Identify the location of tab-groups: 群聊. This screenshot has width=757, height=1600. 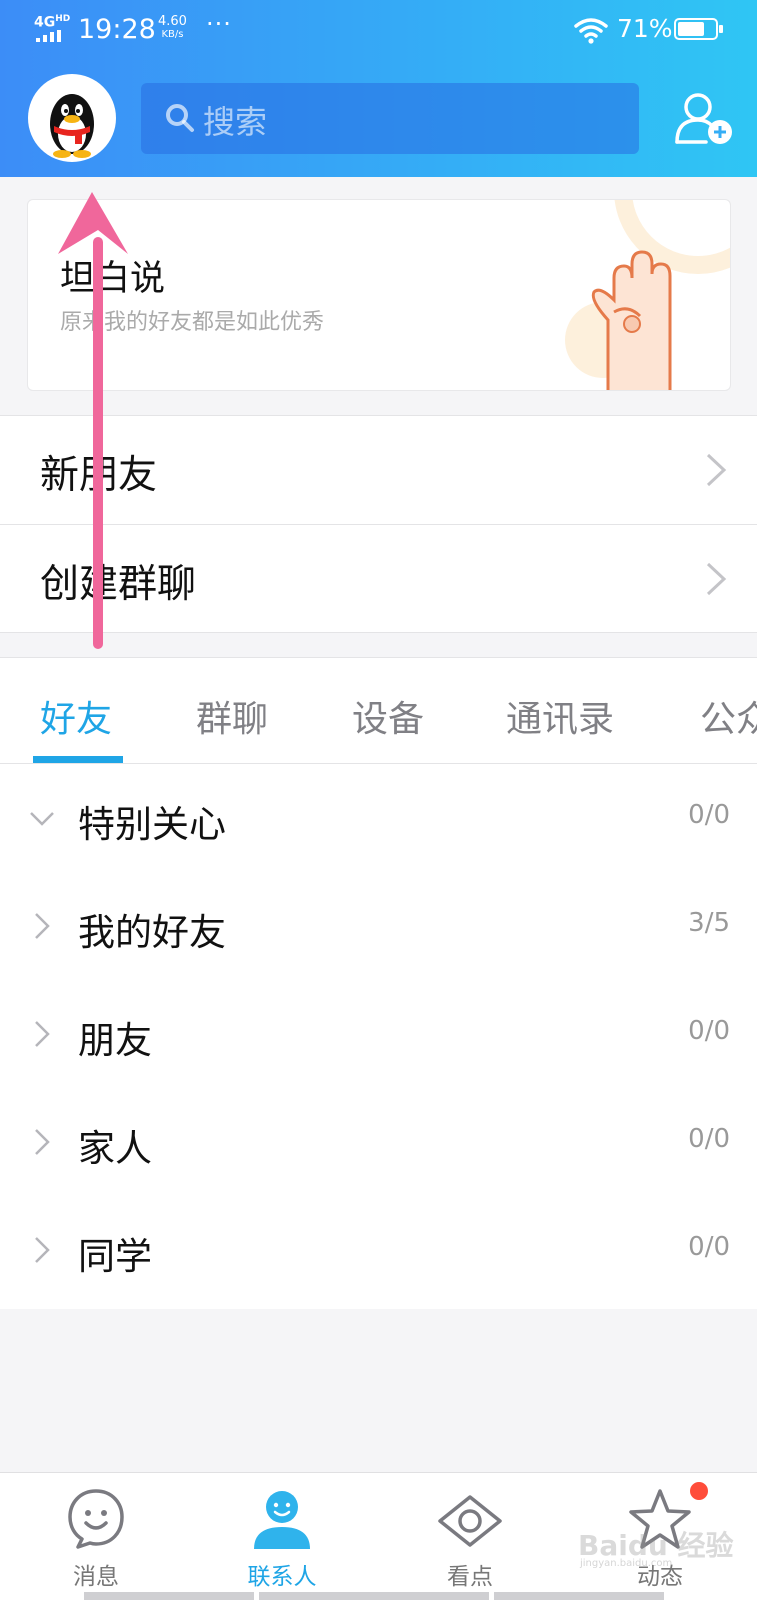
(232, 716).